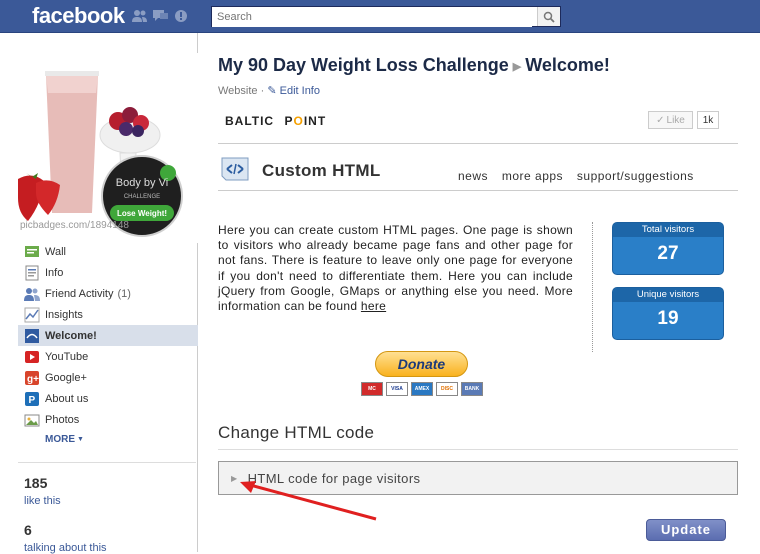  Describe the element at coordinates (668, 253) in the screenshot. I see `total-visitors-value: 27` at that location.